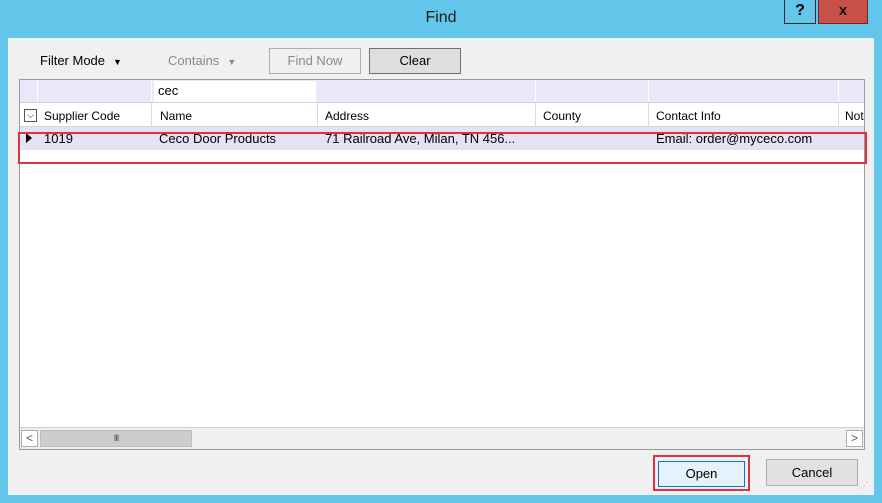 This screenshot has width=882, height=503. Describe the element at coordinates (194, 60) in the screenshot. I see `contains-label: Contains` at that location.